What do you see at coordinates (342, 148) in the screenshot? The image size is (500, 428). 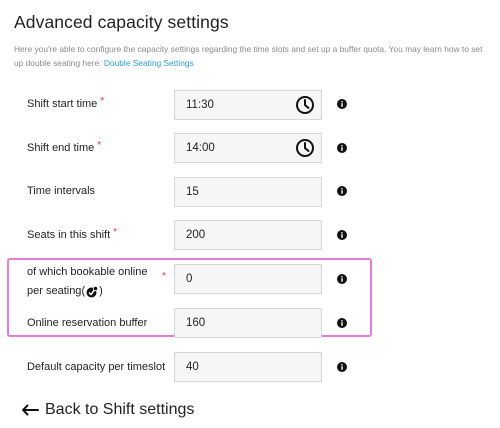 I see `shift-end-info-icon` at bounding box center [342, 148].